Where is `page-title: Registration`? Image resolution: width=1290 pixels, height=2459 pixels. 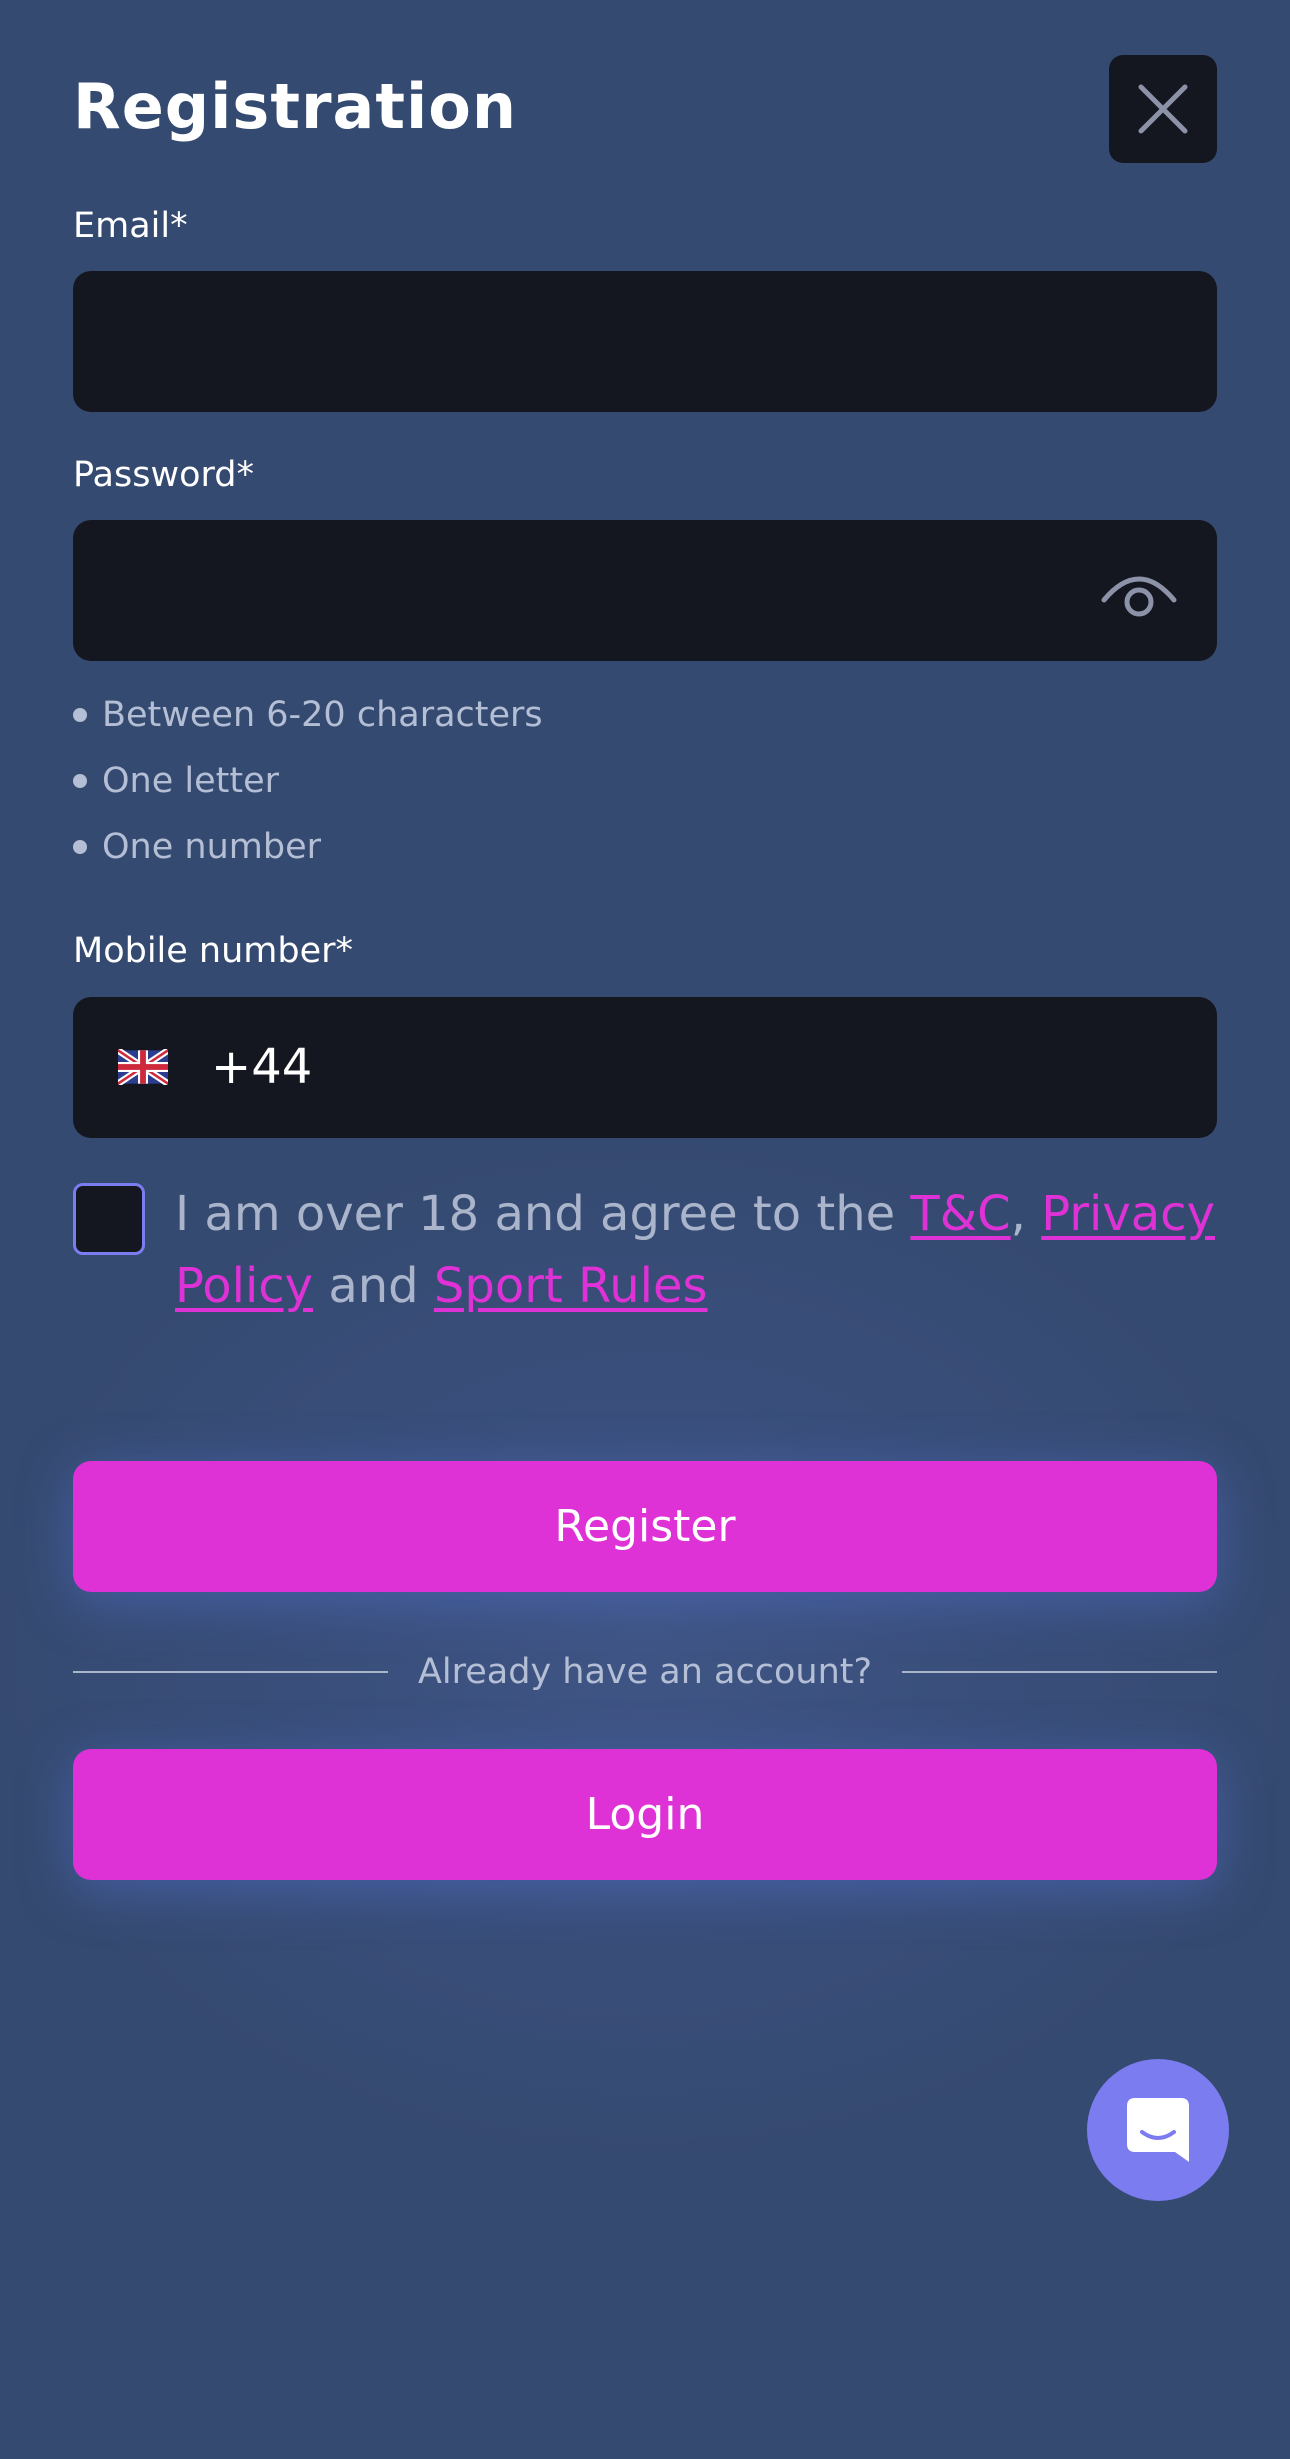
page-title: Registration is located at coordinates (295, 106).